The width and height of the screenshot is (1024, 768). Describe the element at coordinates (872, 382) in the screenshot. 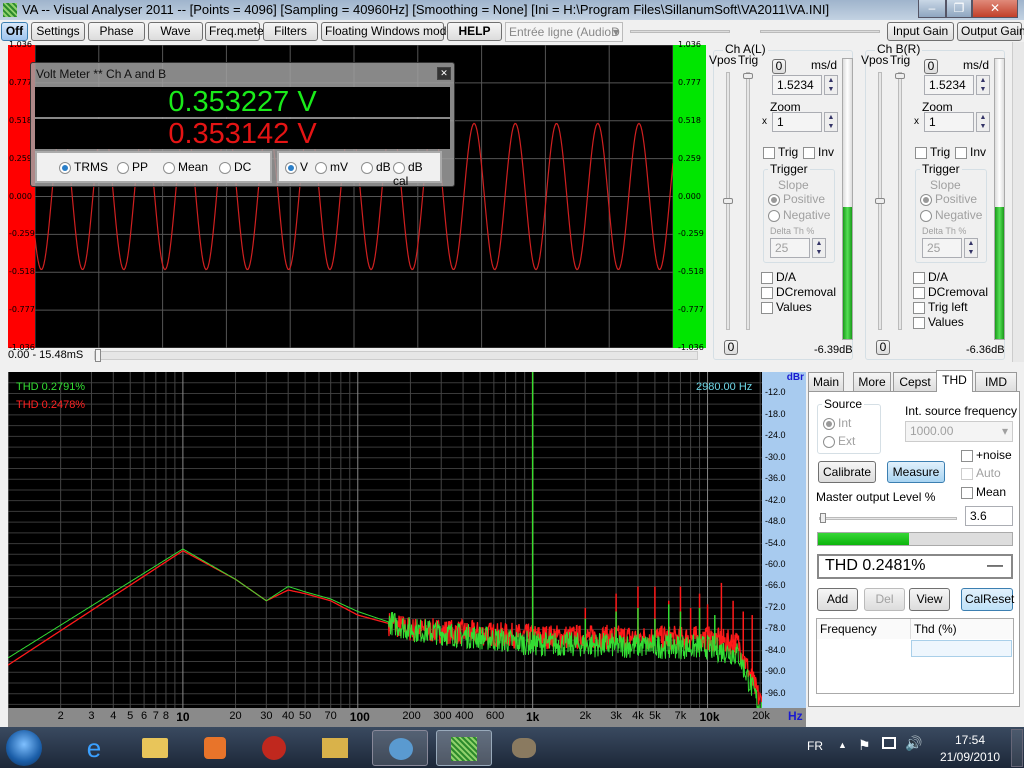

I see `tab-more: More` at that location.